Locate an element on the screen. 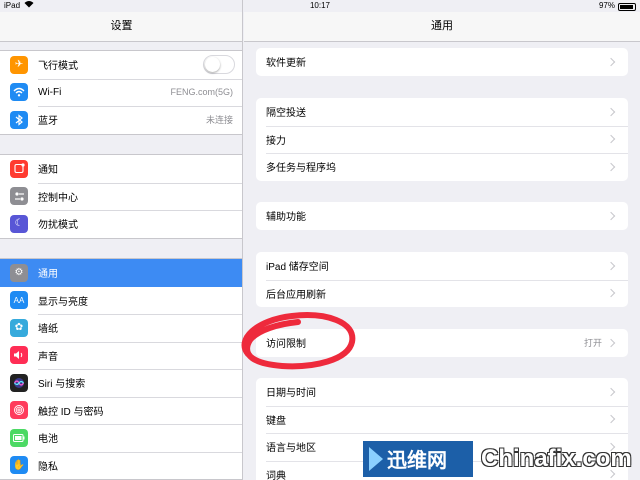  battery-icon is located at coordinates (19, 437).